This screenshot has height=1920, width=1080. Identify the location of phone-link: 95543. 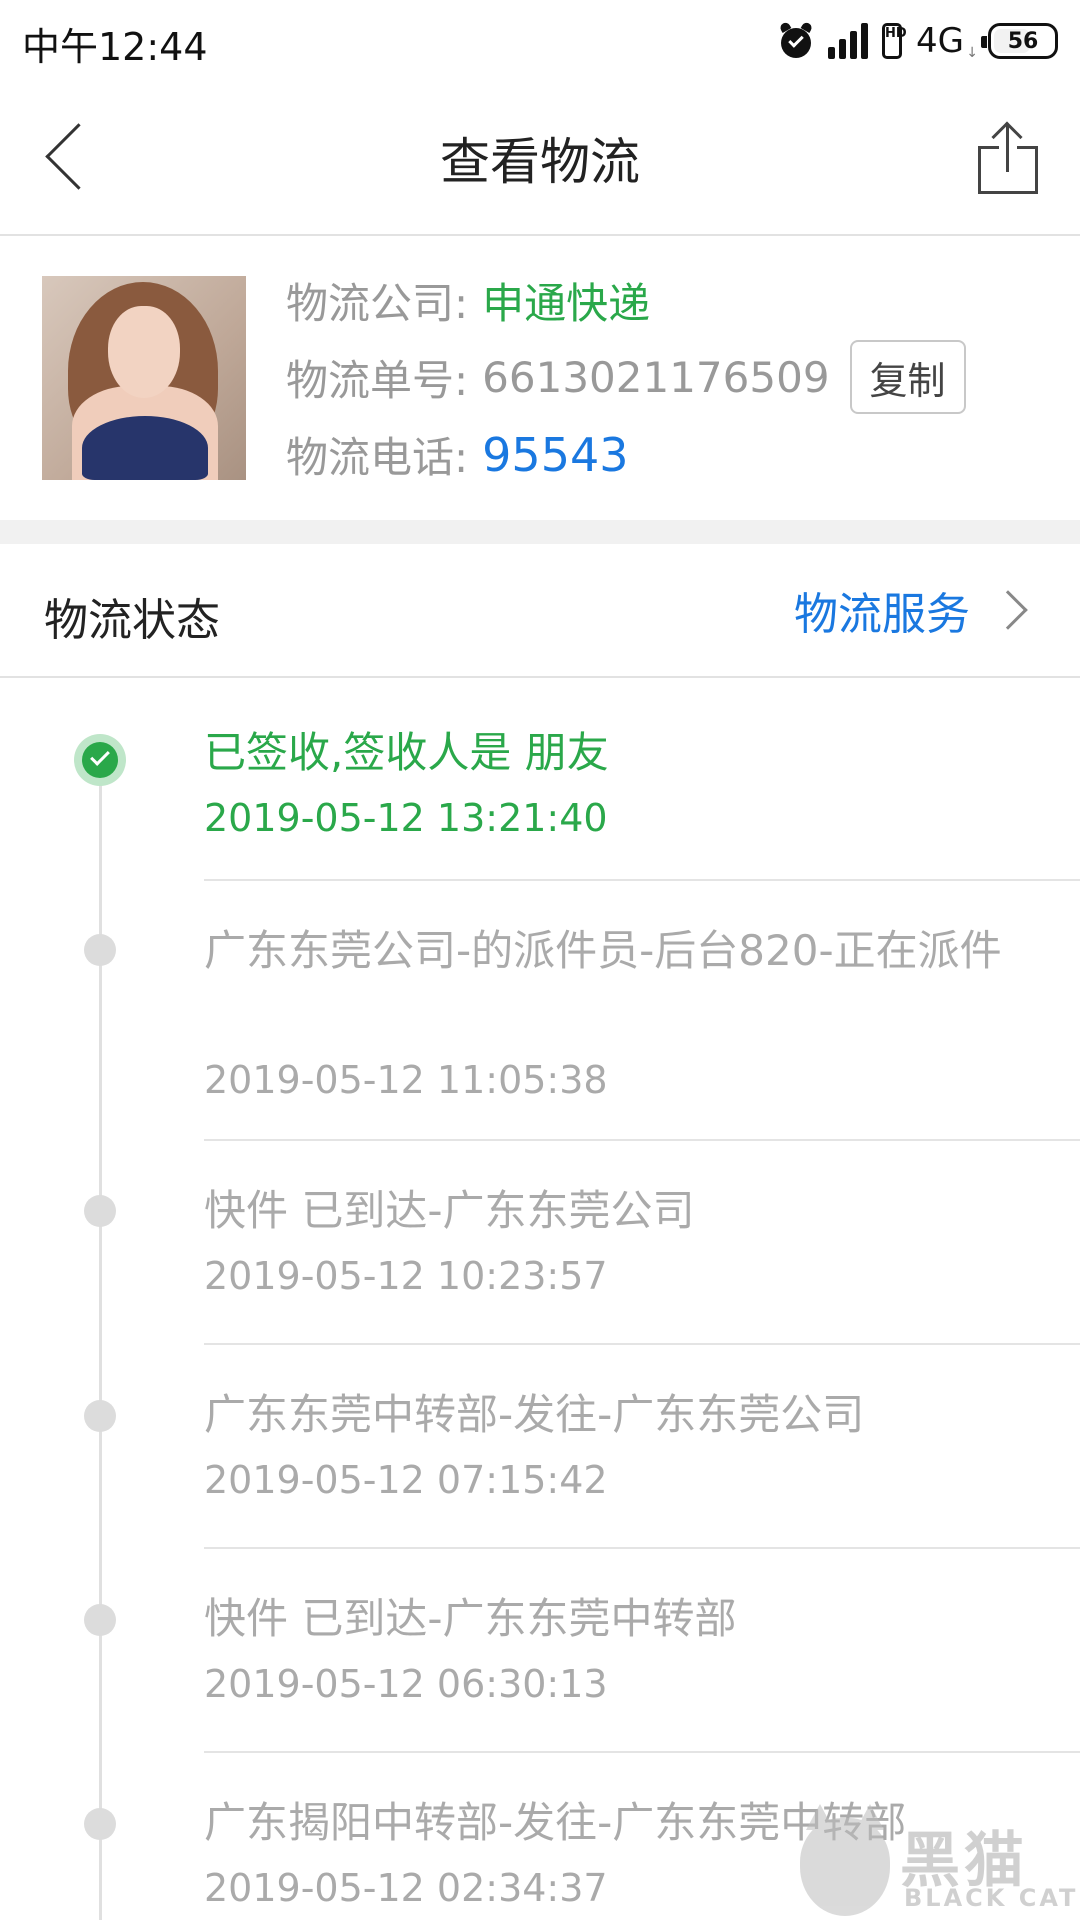
(555, 455).